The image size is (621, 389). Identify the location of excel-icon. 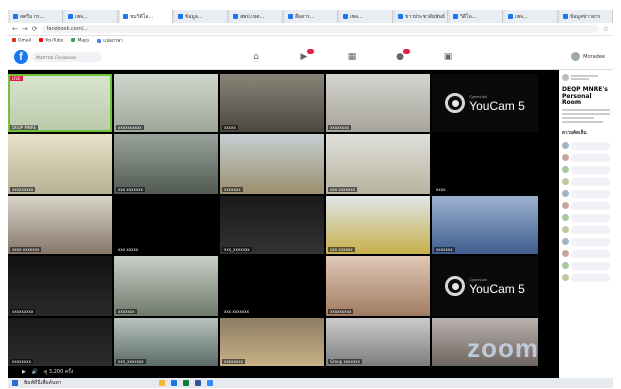
(186, 383).